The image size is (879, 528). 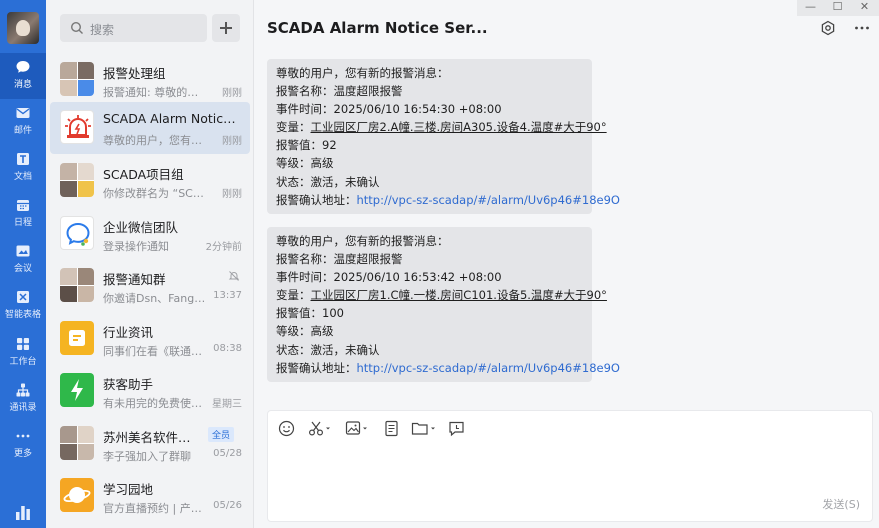 I want to click on rail-item-messages: 消息, so click(x=23, y=76).